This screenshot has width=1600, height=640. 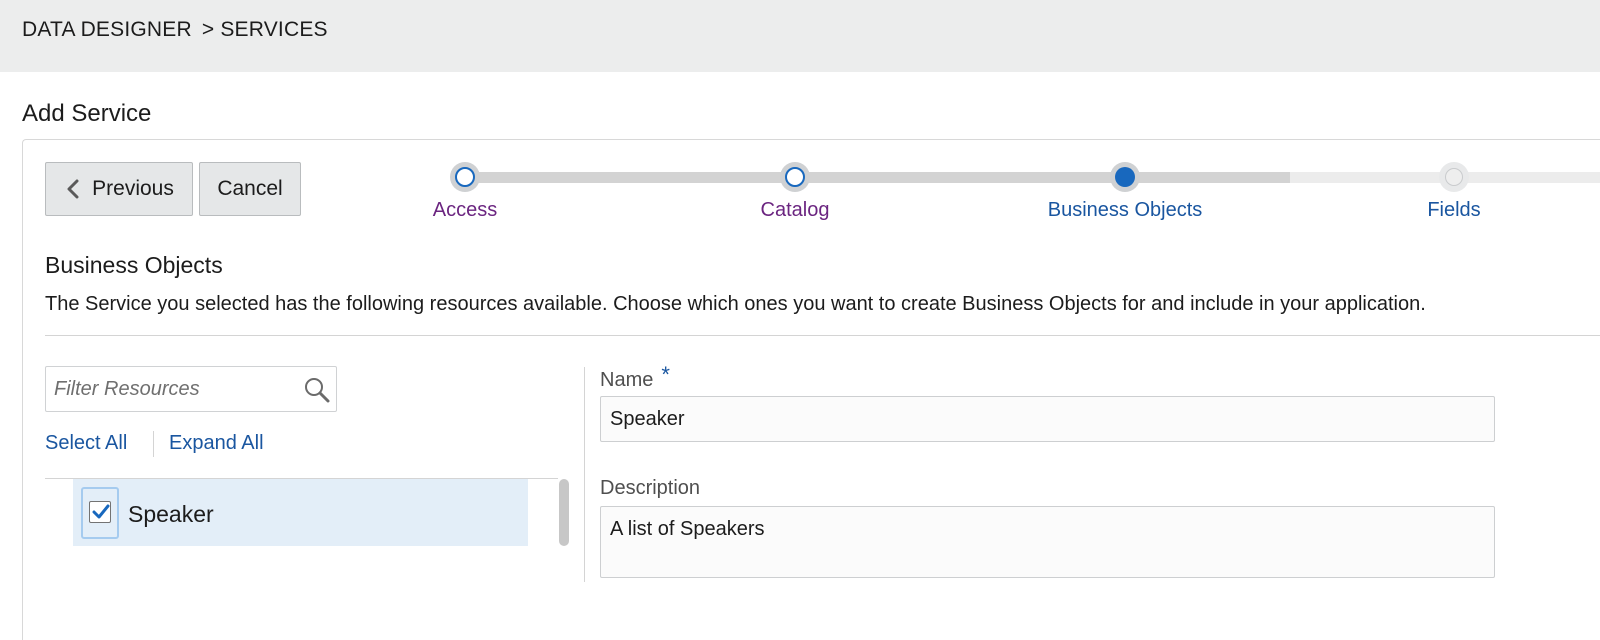 What do you see at coordinates (650, 488) in the screenshot?
I see `description-label: Description` at bounding box center [650, 488].